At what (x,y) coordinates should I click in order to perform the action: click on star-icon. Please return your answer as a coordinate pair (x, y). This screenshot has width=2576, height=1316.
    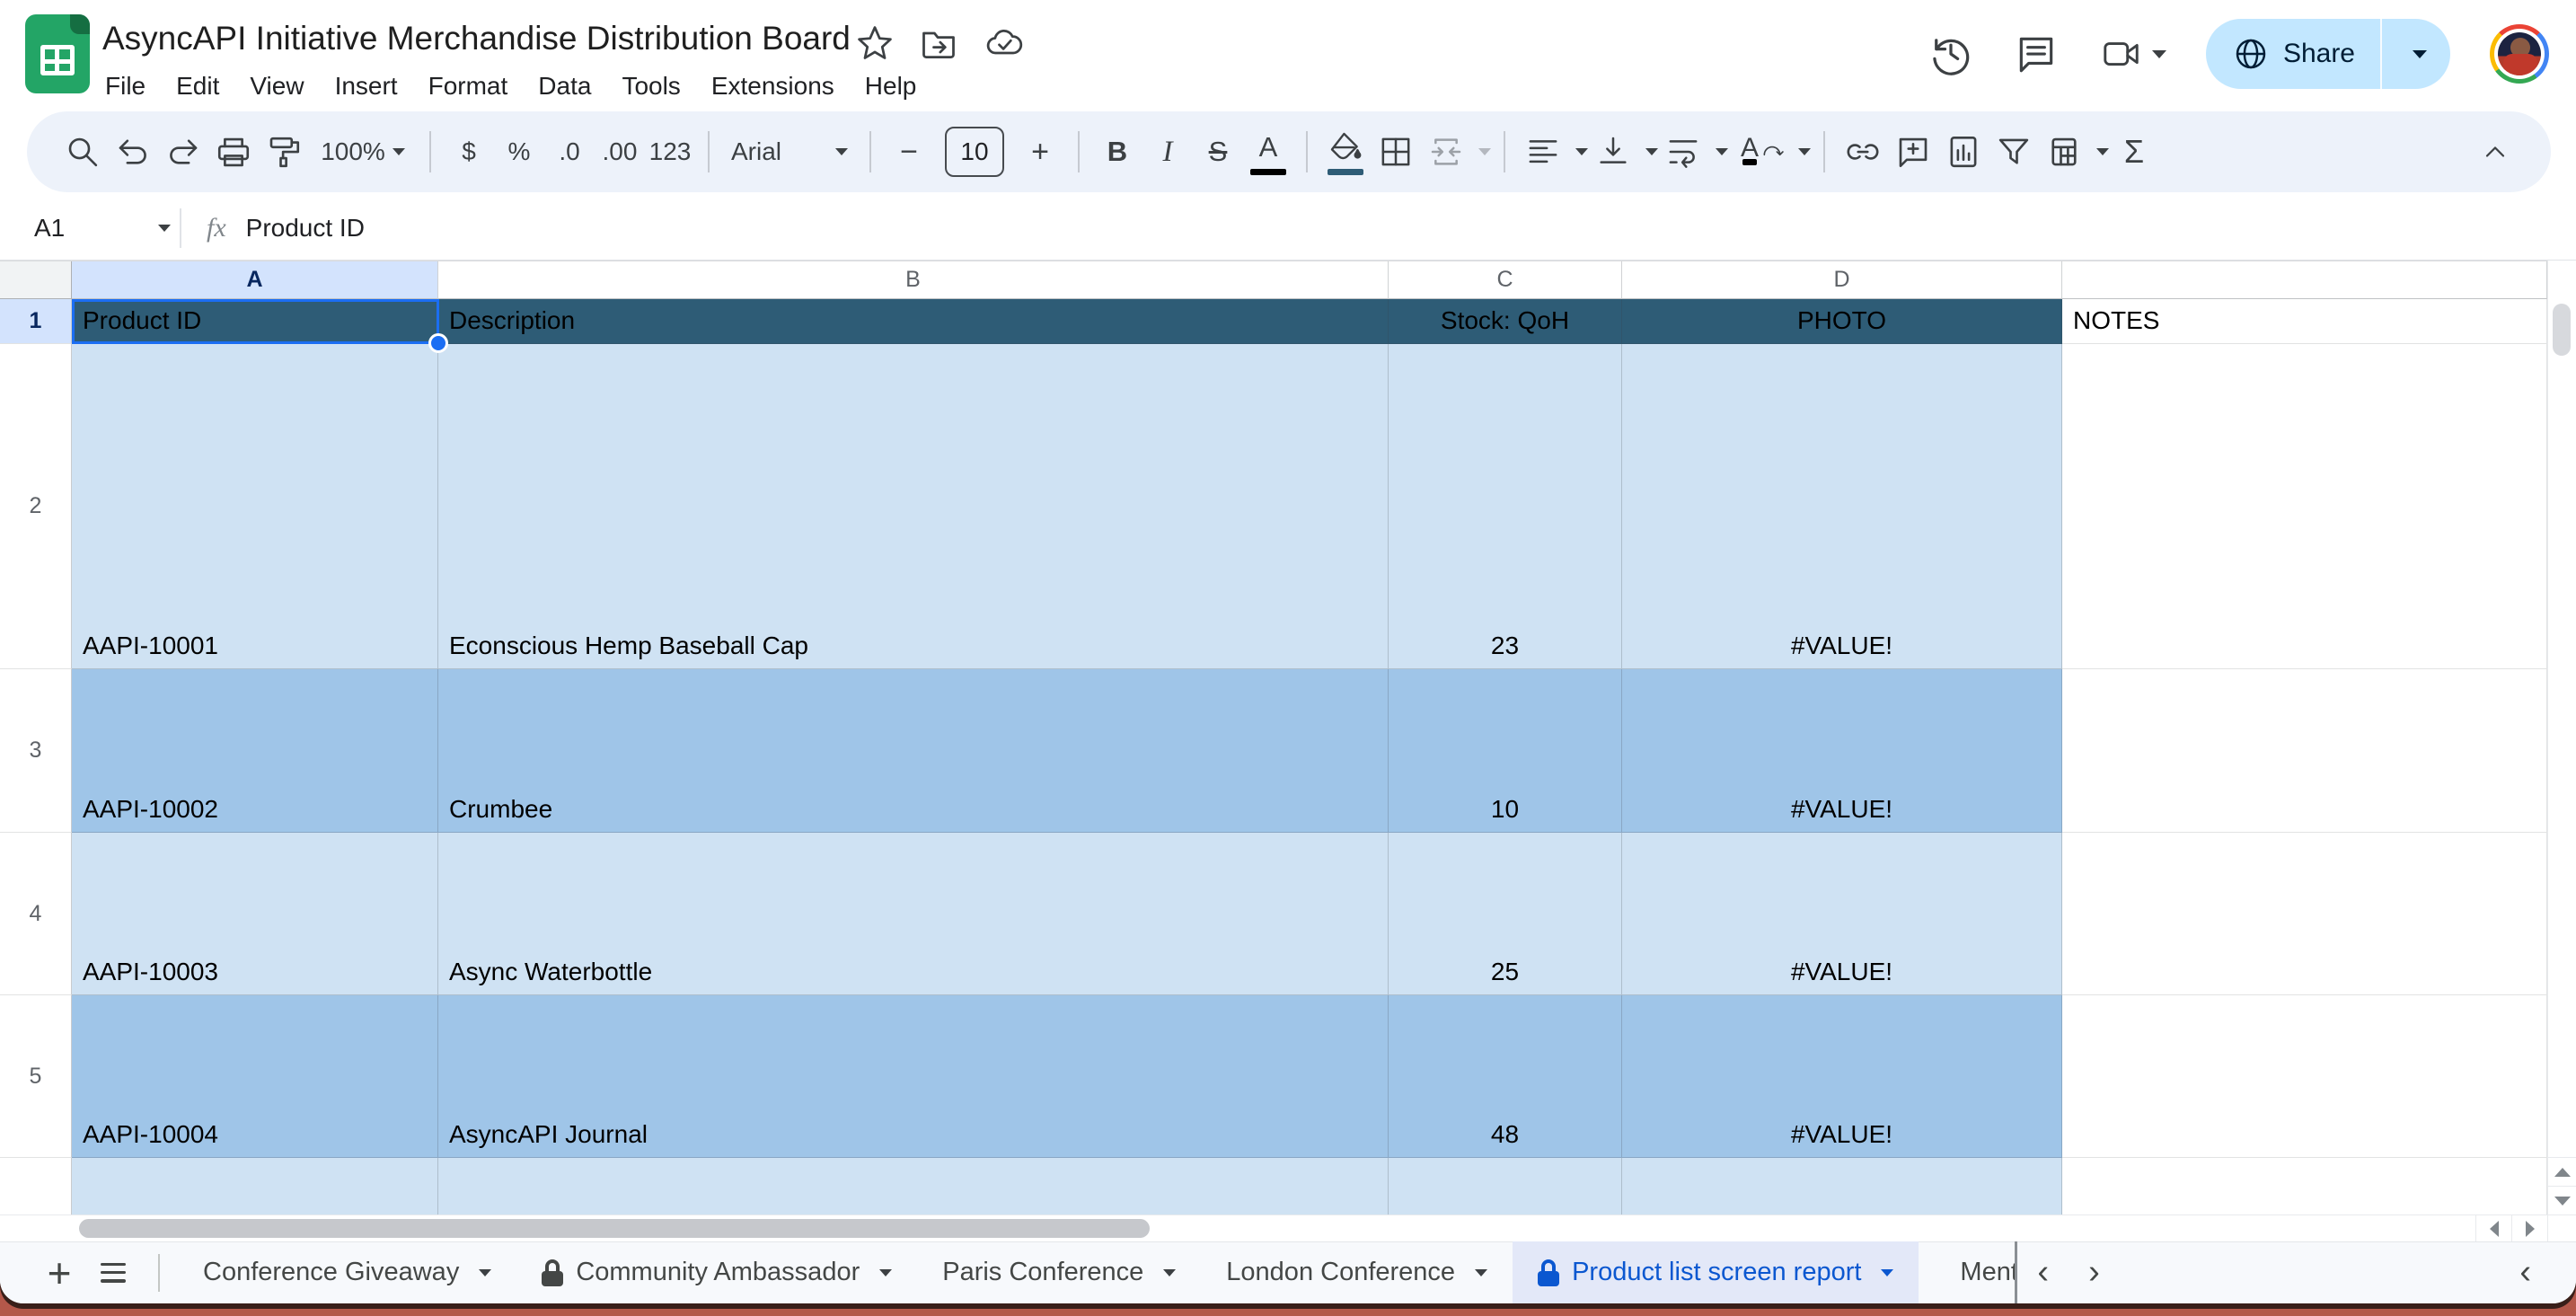
    Looking at the image, I should click on (875, 43).